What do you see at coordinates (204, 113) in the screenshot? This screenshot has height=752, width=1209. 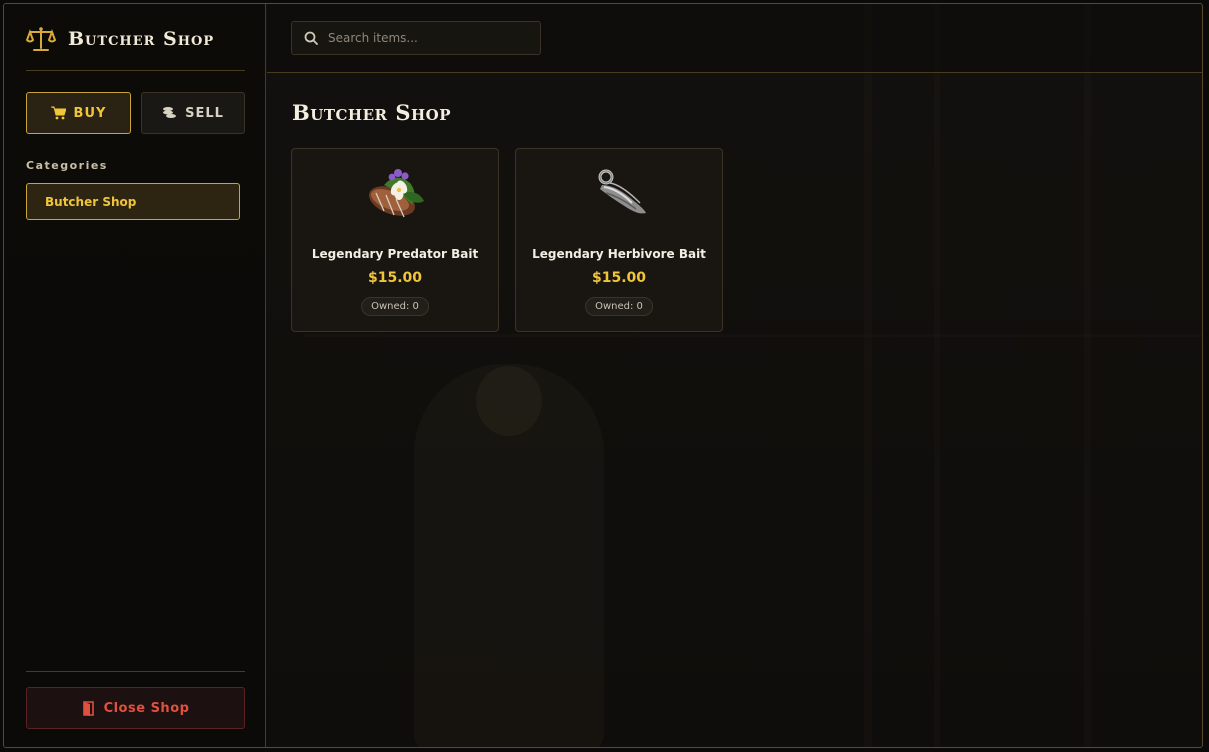 I see `sell-label: SELL` at bounding box center [204, 113].